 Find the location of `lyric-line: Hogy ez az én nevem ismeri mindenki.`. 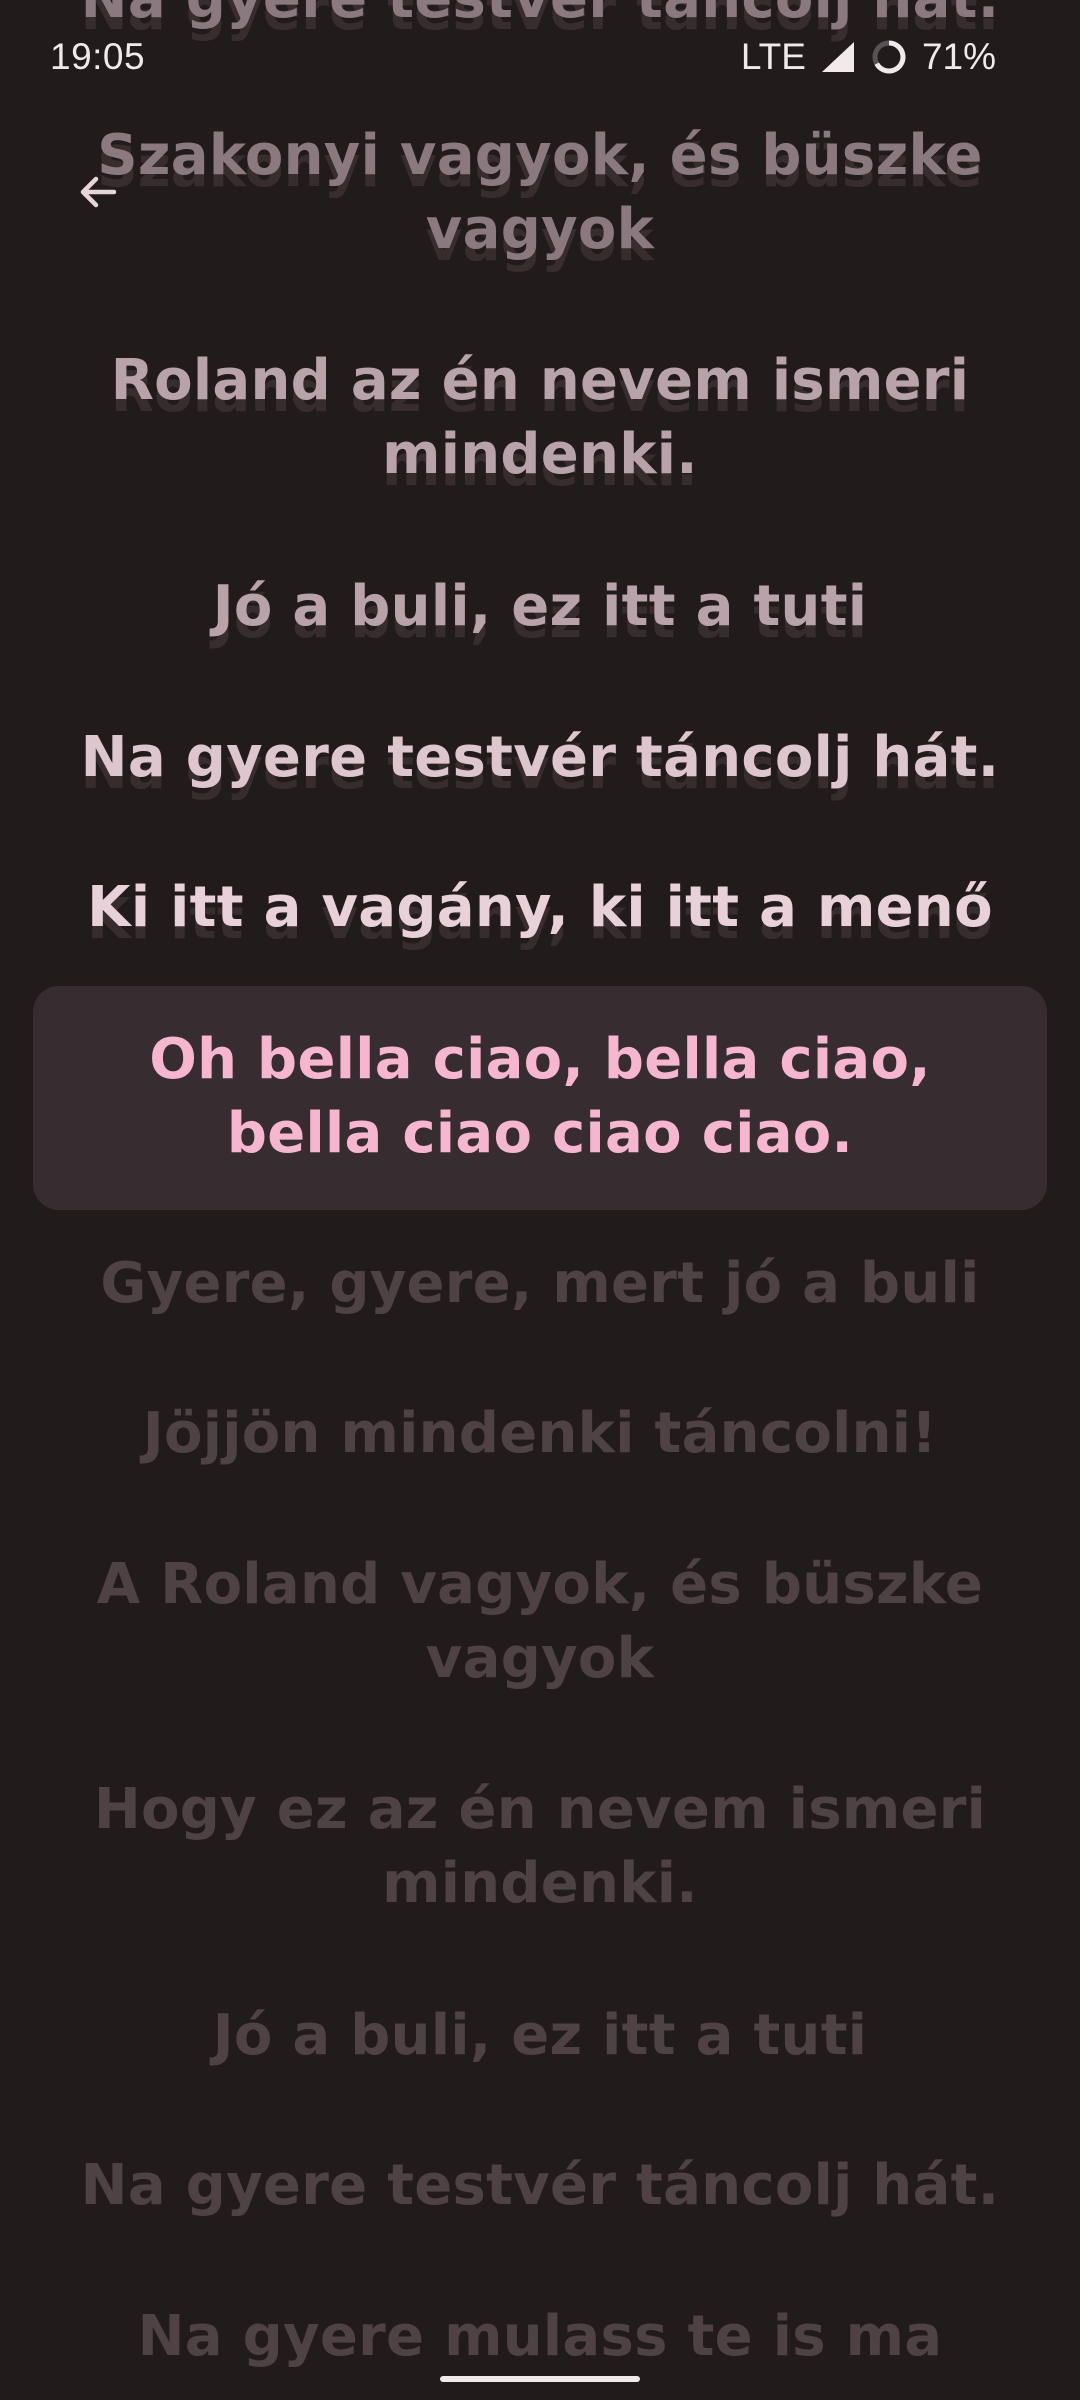

lyric-line: Hogy ez az én nevem ismeri mindenki. is located at coordinates (540, 1847).